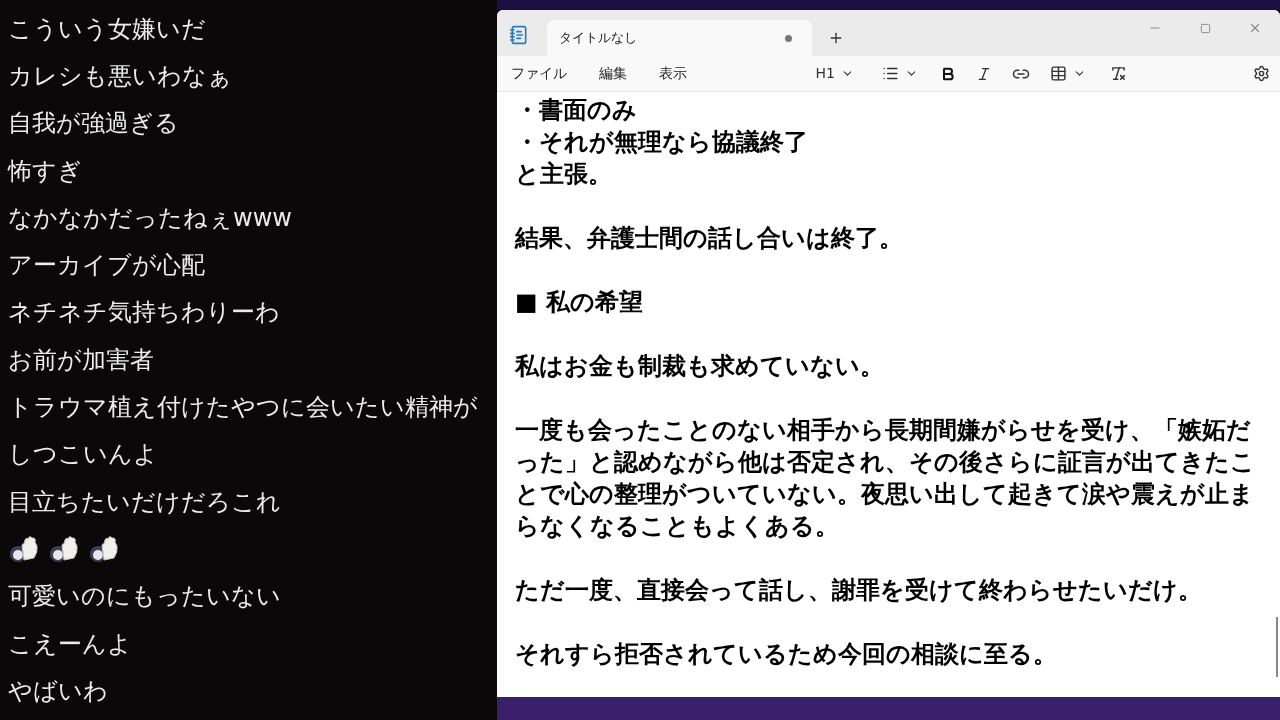 This screenshot has width=1280, height=720. Describe the element at coordinates (700, 366) in the screenshot. I see `document-text: 私はお金も制裁も求めていない。` at that location.